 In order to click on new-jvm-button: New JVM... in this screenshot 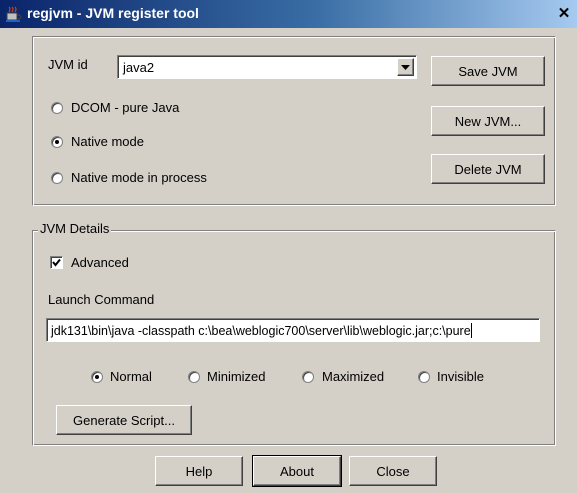, I will do `click(488, 121)`.